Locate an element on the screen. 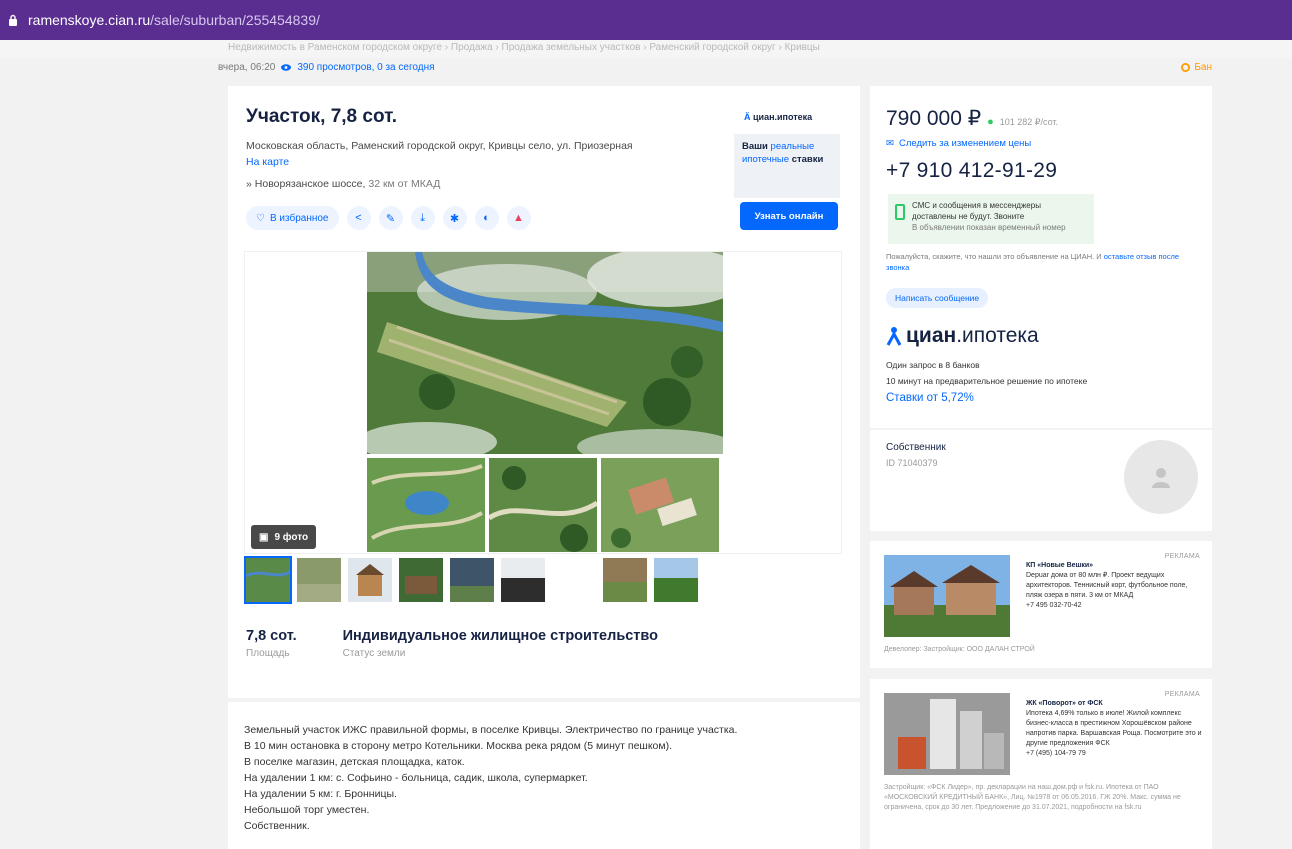 This screenshot has height=849, width=1292. mortgage-line: Один запрос в 8 банков is located at coordinates (933, 365).